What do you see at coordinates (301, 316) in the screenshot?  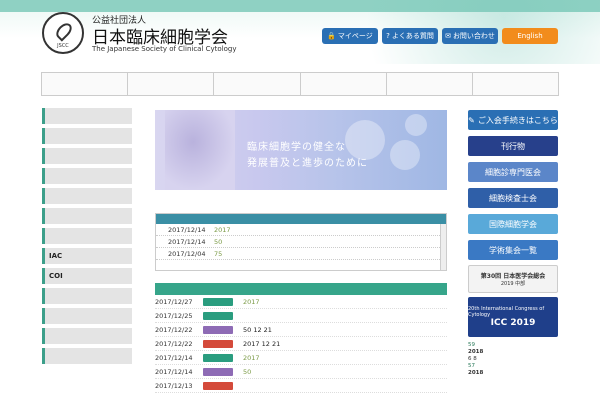 I see `news-row: 2017/12/25` at bounding box center [301, 316].